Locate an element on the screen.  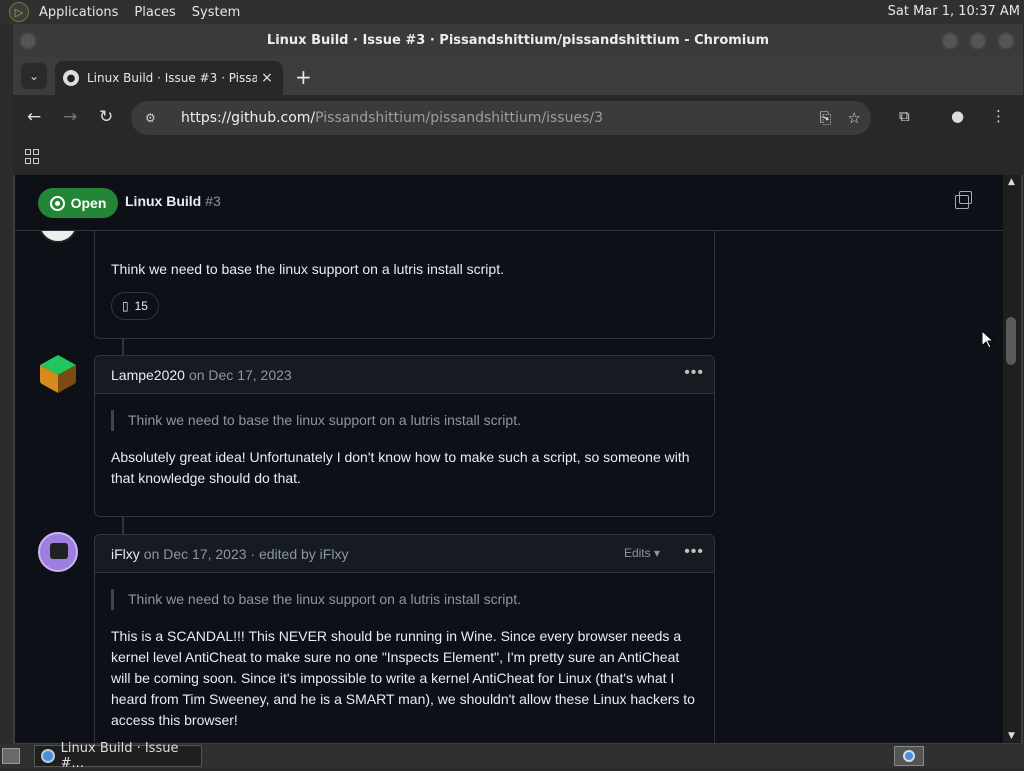
comment-date: on Dec 17, 2023 is located at coordinates (240, 375).